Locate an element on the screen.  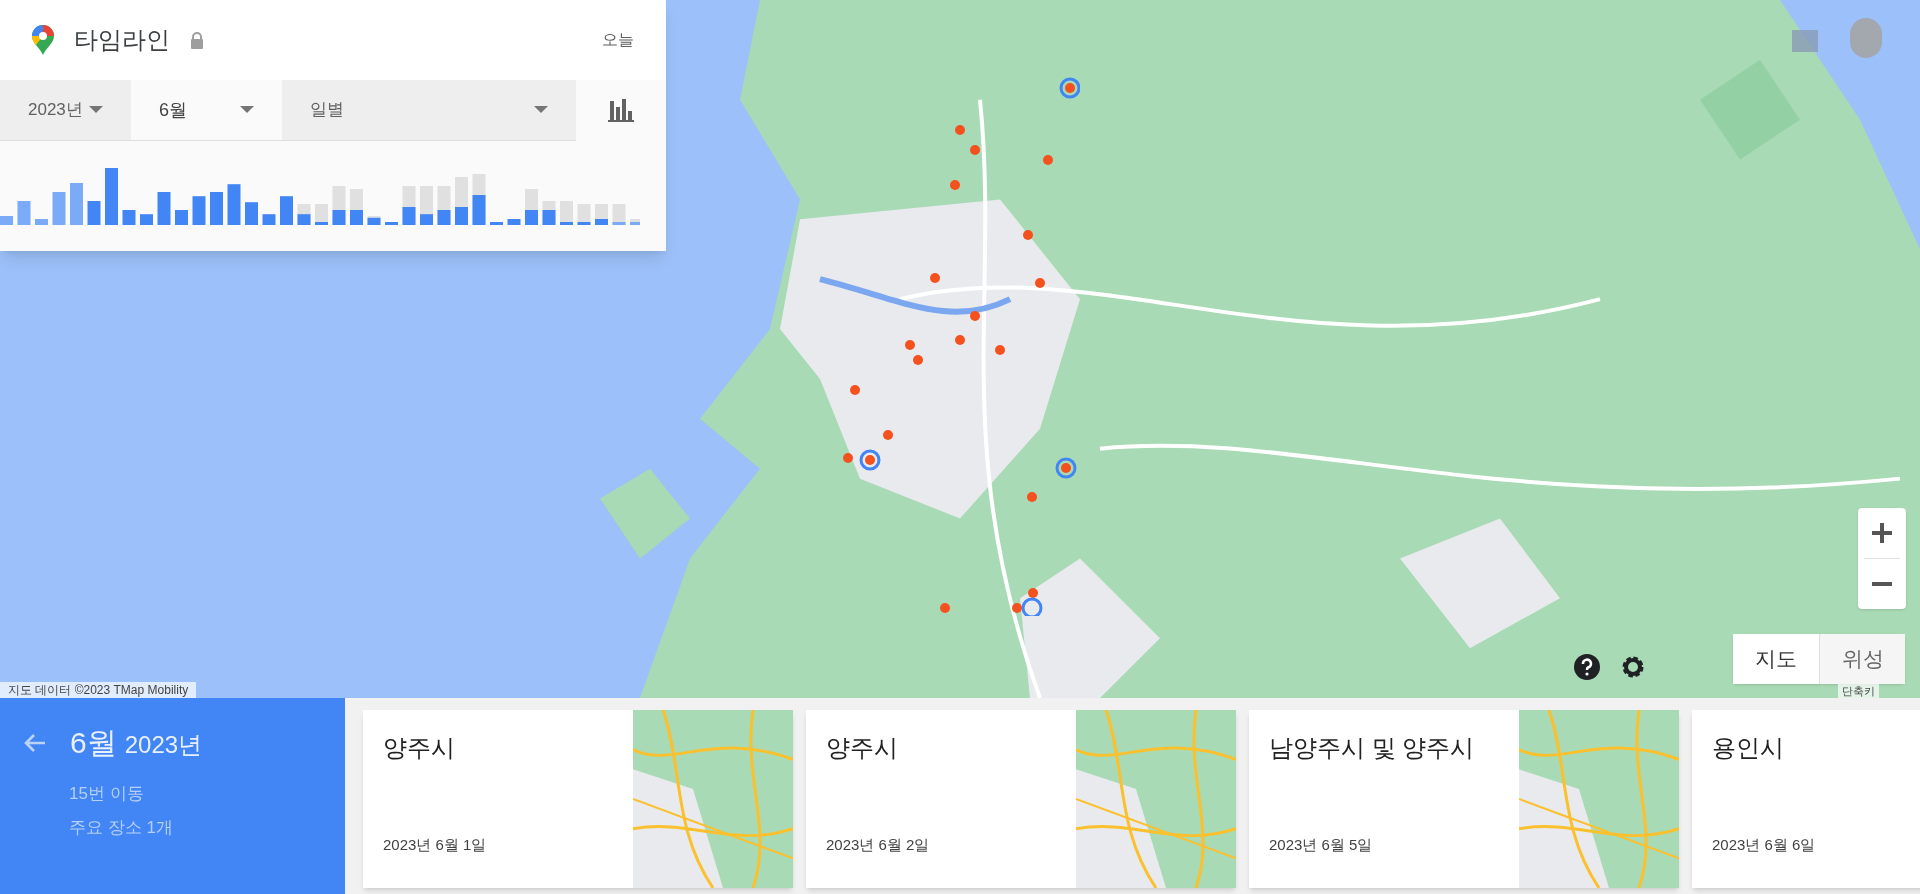
map-type-button: 지도 is located at coordinates (1776, 659).